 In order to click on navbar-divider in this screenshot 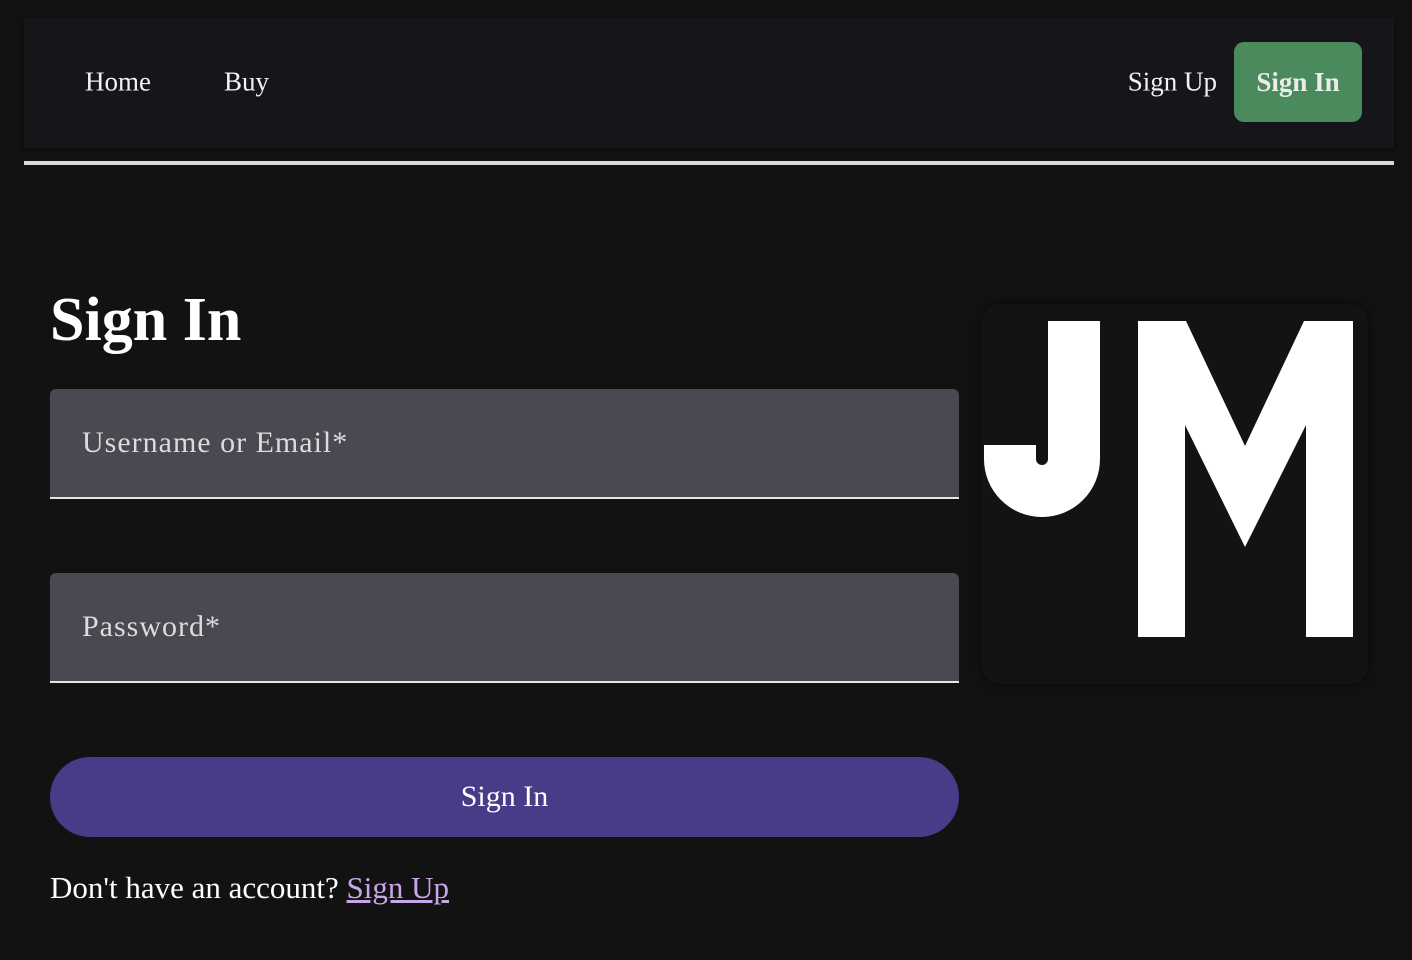, I will do `click(709, 163)`.